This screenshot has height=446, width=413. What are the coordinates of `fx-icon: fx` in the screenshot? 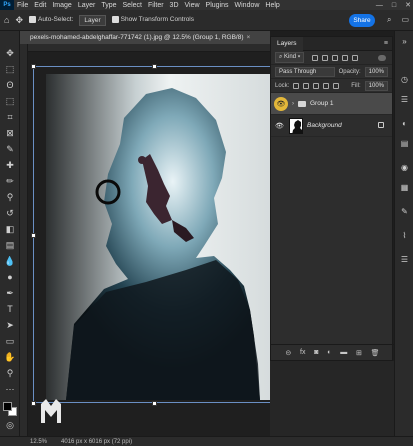 It's located at (302, 352).